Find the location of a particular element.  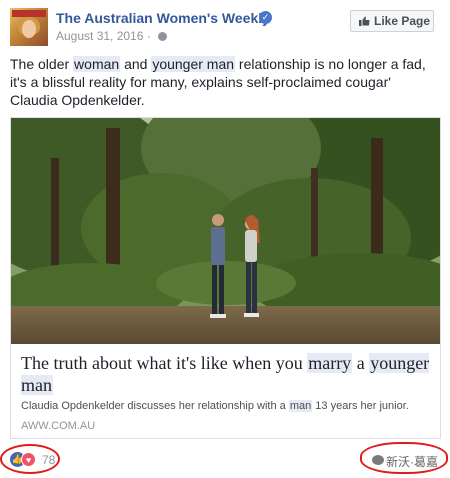

page-avatar is located at coordinates (29, 27).